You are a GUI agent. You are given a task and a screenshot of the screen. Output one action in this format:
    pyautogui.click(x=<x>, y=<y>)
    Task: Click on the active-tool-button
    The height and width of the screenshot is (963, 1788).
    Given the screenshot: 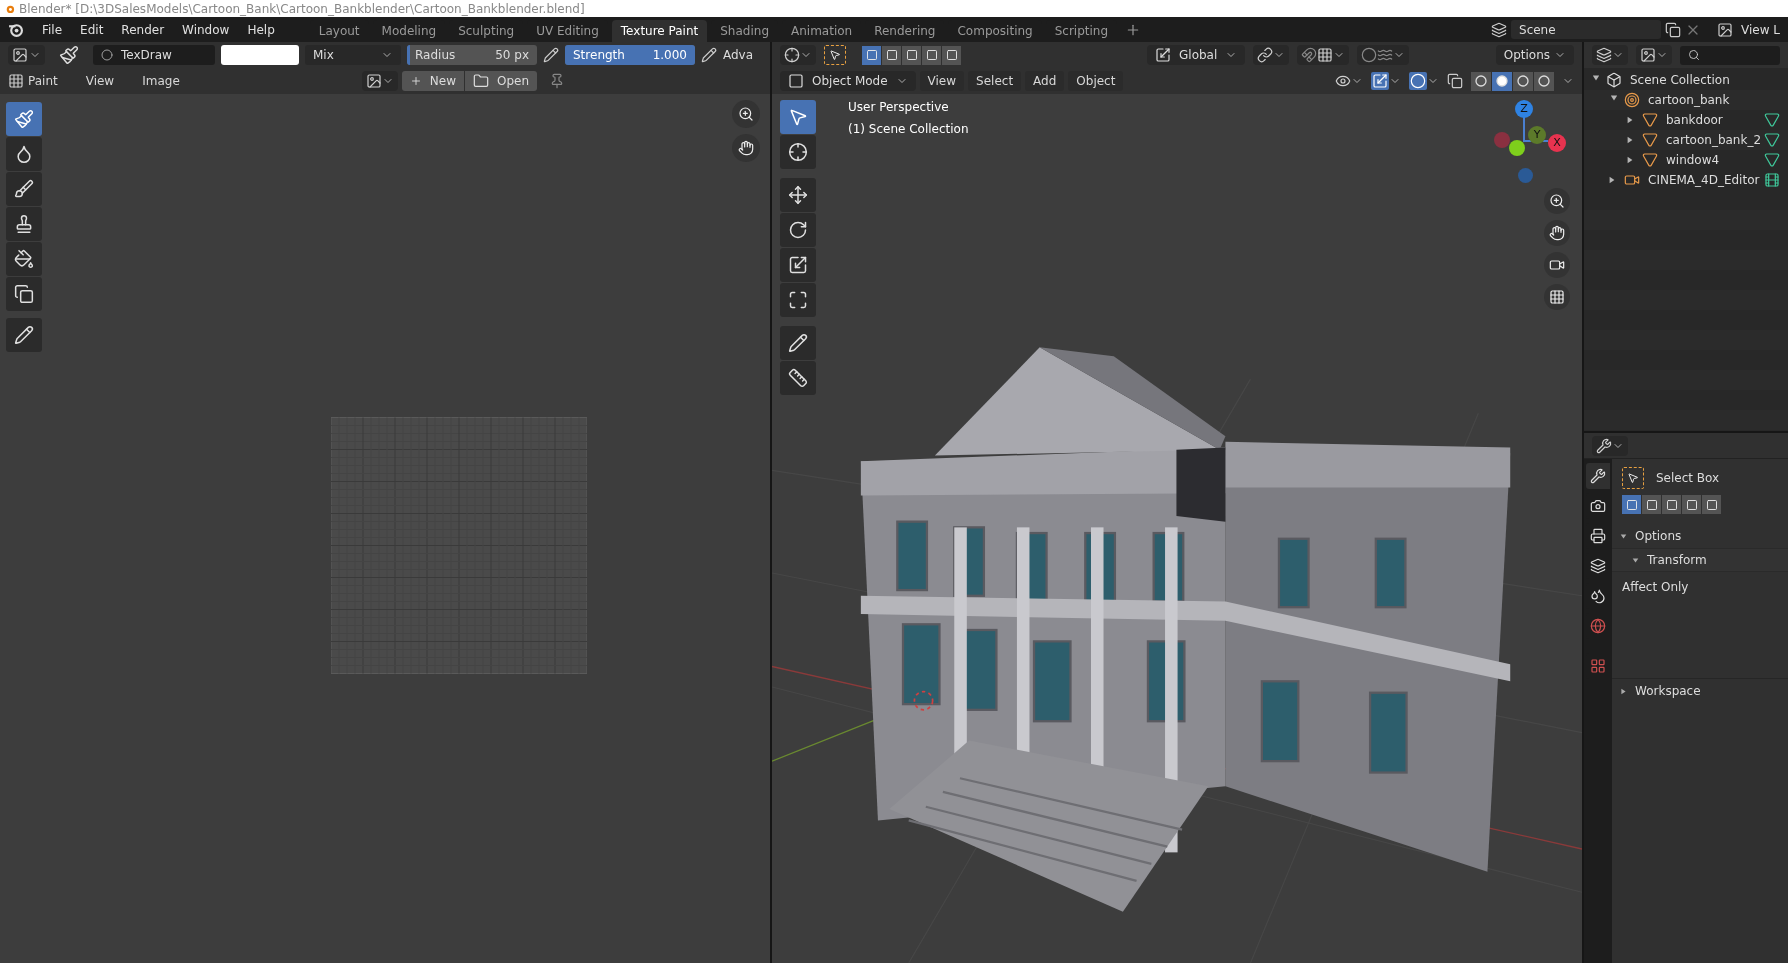 What is the action you would take?
    pyautogui.click(x=835, y=55)
    